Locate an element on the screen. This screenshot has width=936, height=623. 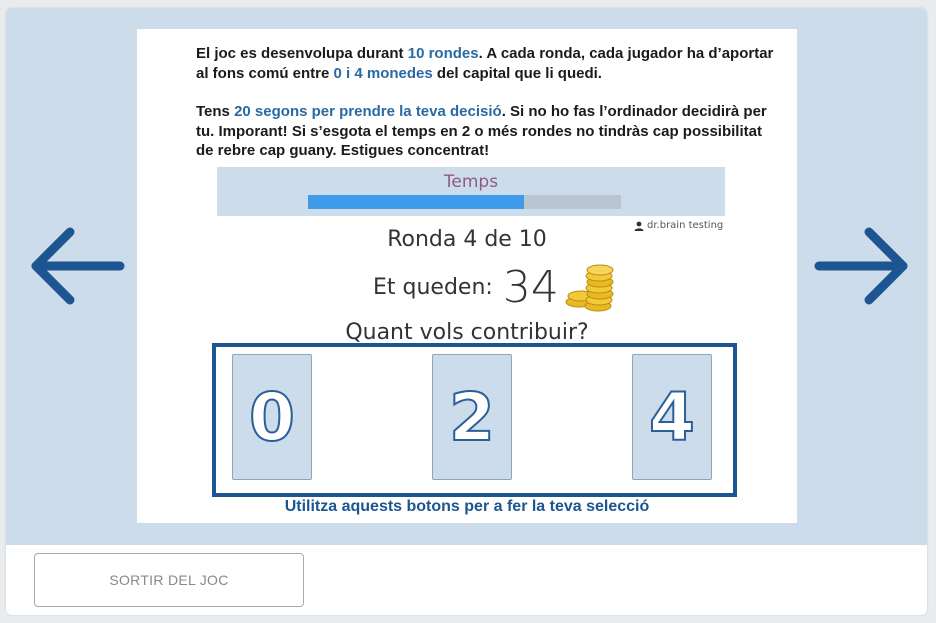
timer-progress-track is located at coordinates (464, 202).